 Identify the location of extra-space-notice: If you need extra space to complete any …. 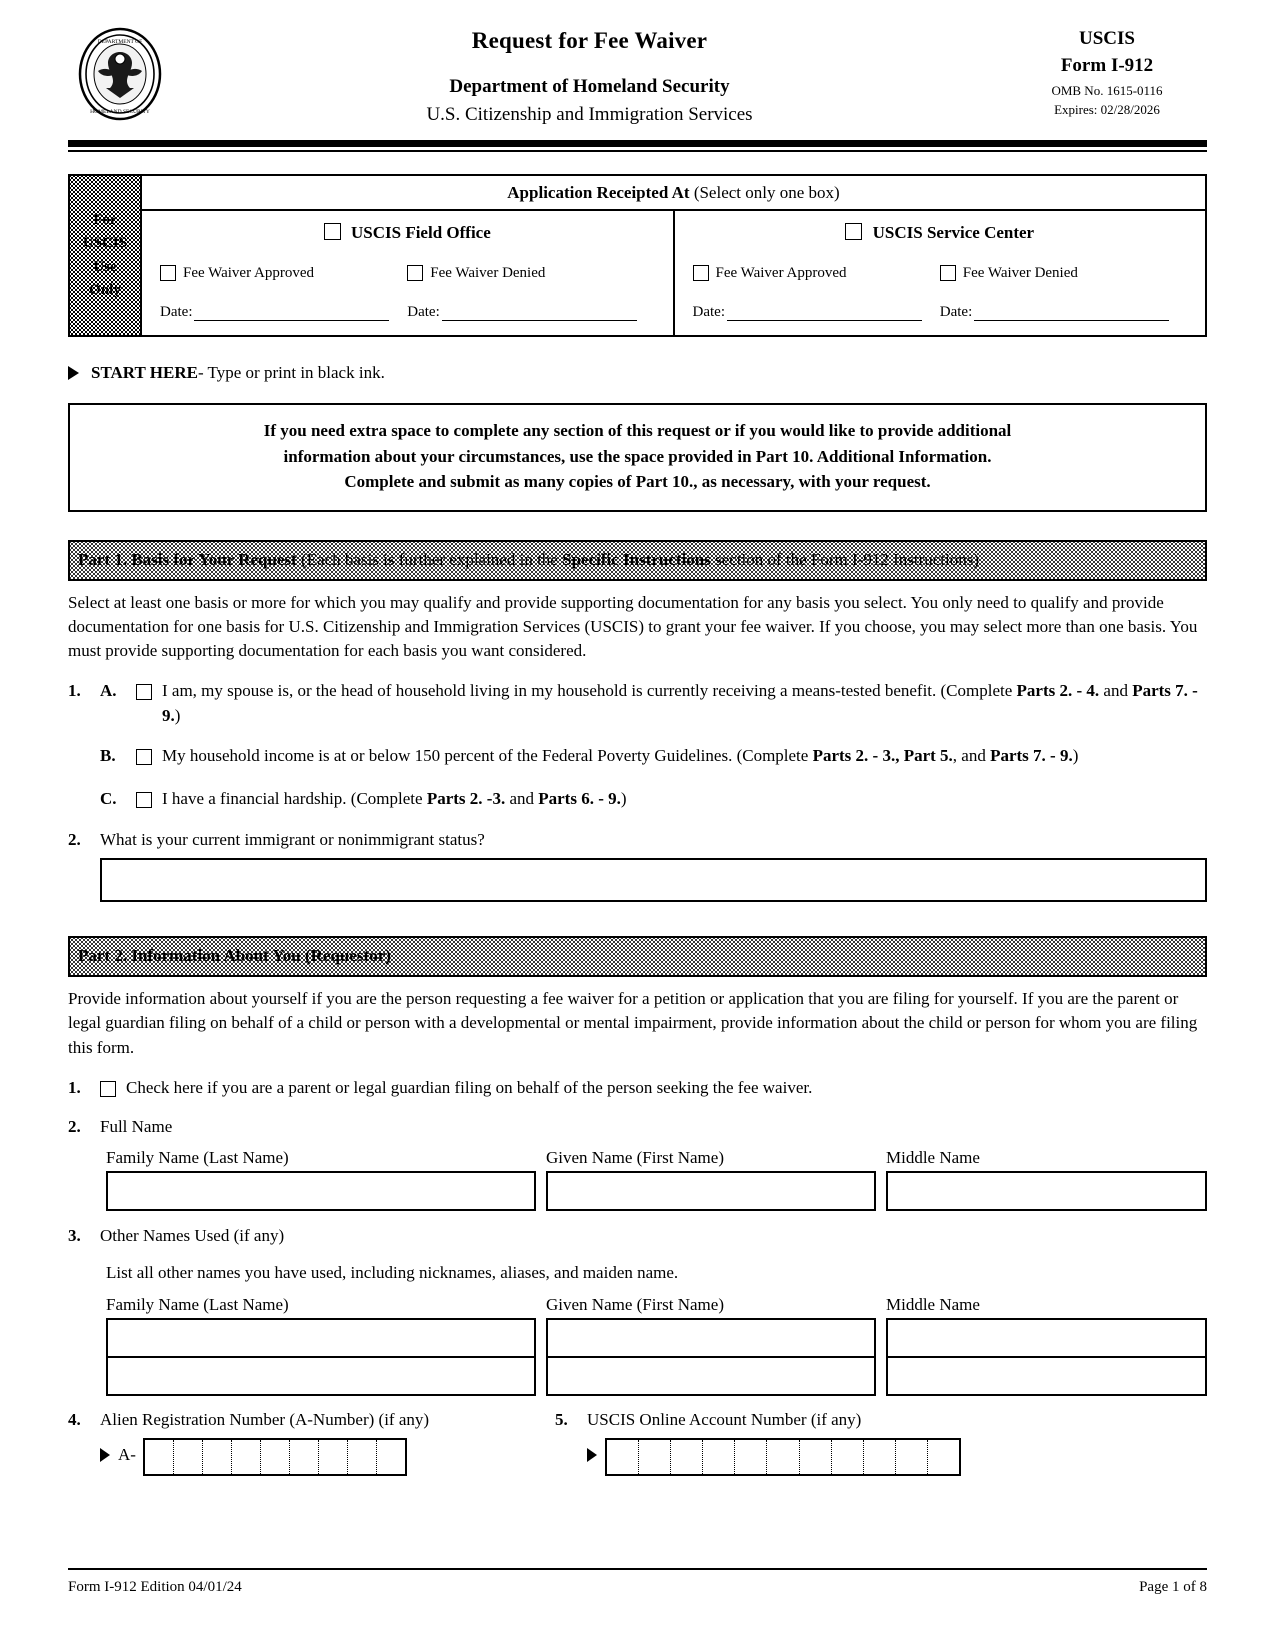
(637, 457).